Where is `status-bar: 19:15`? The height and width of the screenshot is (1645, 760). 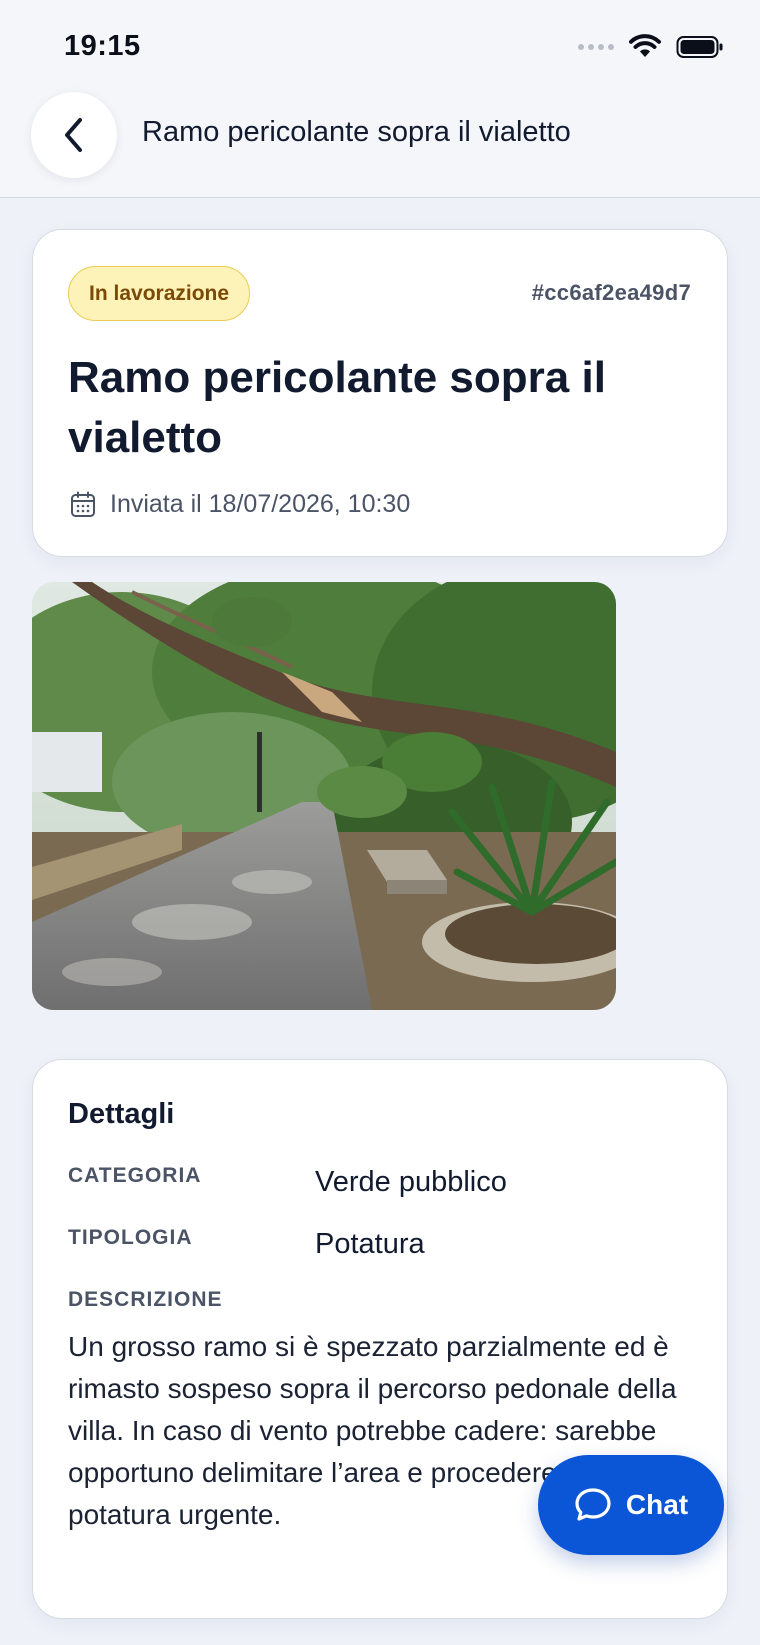 status-bar: 19:15 is located at coordinates (380, 46).